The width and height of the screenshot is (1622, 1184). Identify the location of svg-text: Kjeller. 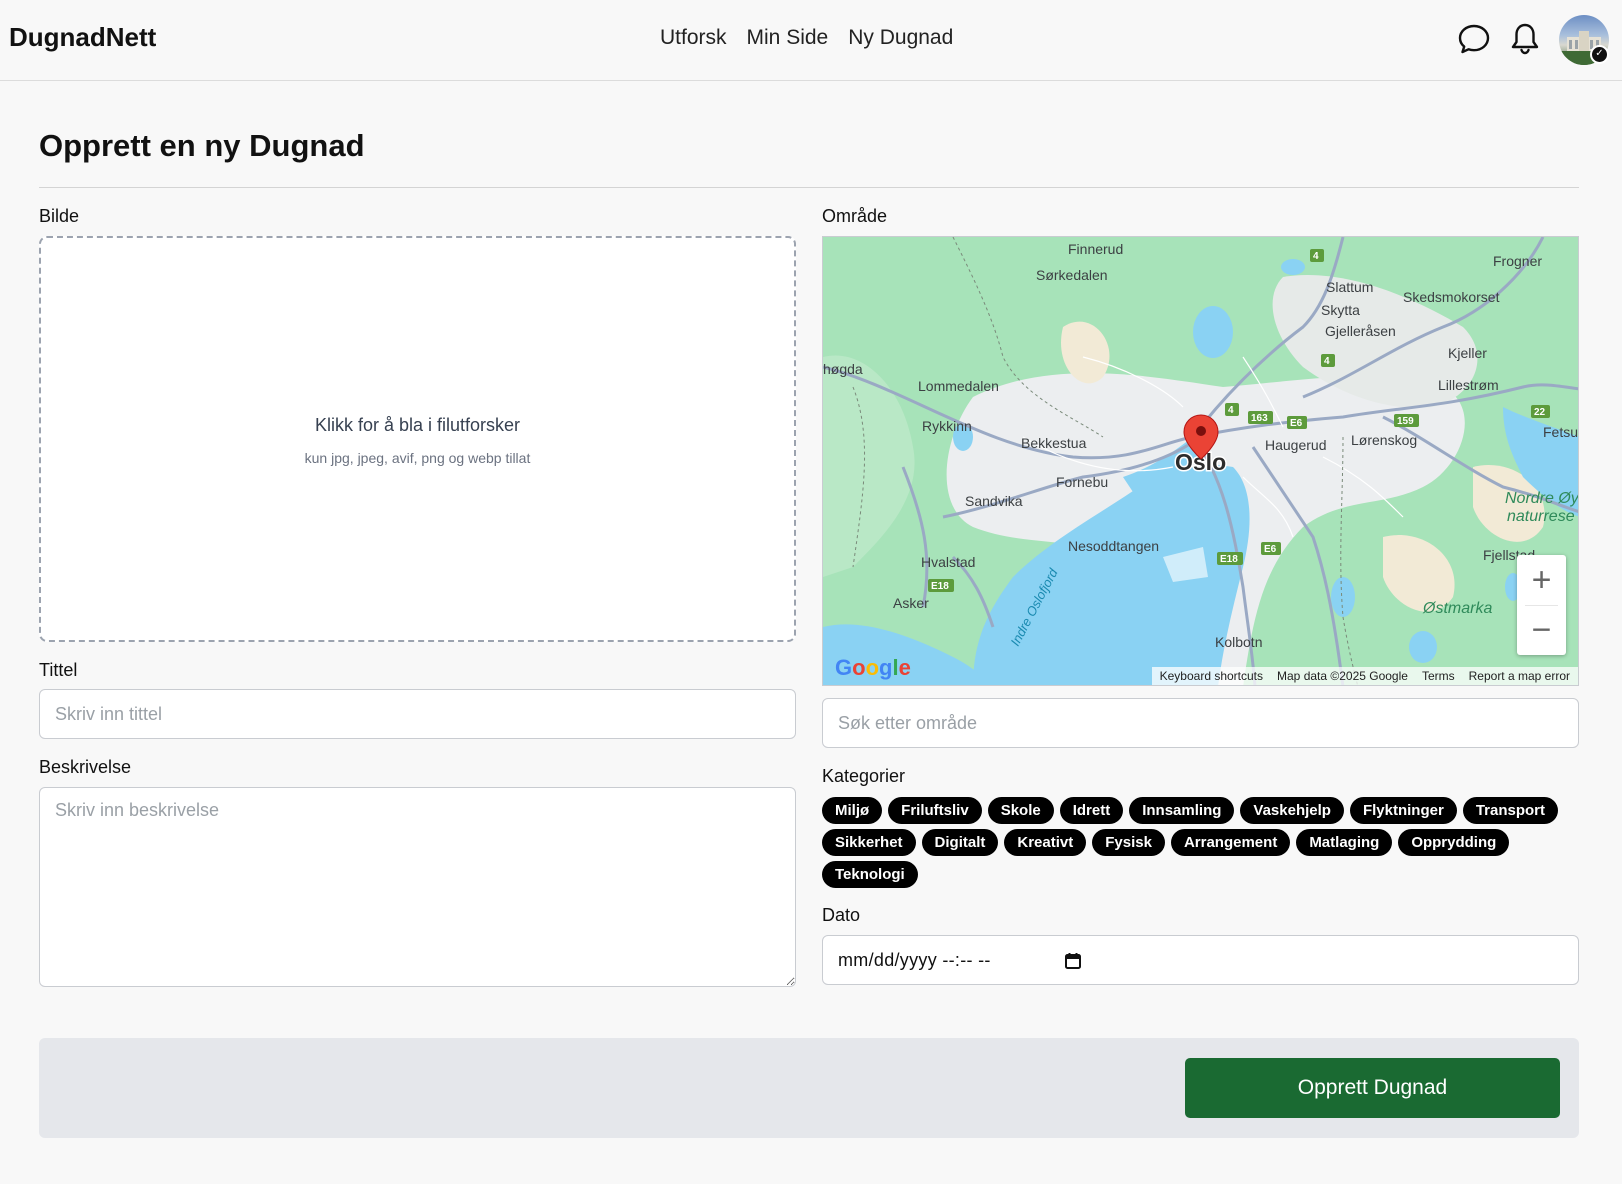
(1467, 353).